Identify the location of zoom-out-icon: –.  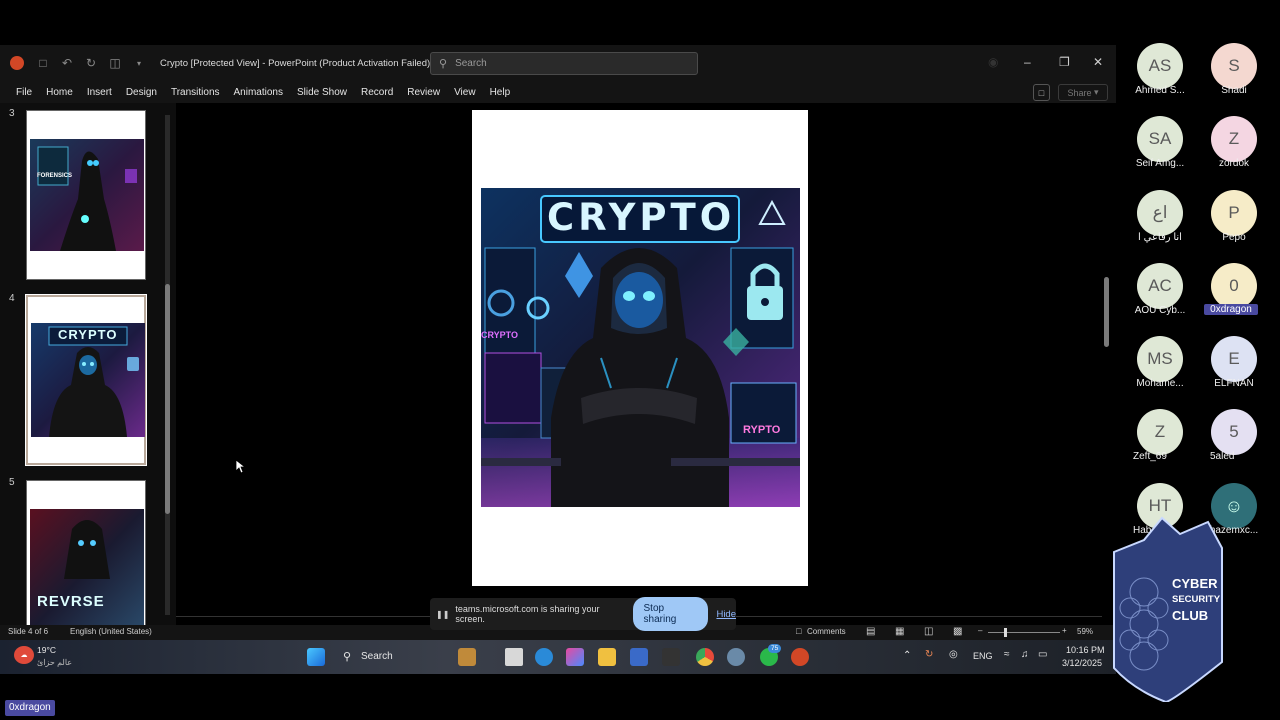
(980, 630).